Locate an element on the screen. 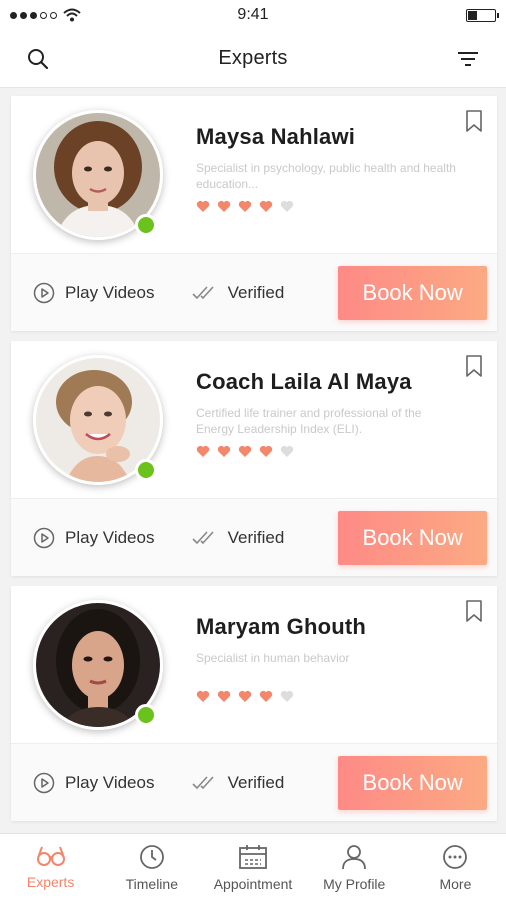  status-left is located at coordinates (95, 15).